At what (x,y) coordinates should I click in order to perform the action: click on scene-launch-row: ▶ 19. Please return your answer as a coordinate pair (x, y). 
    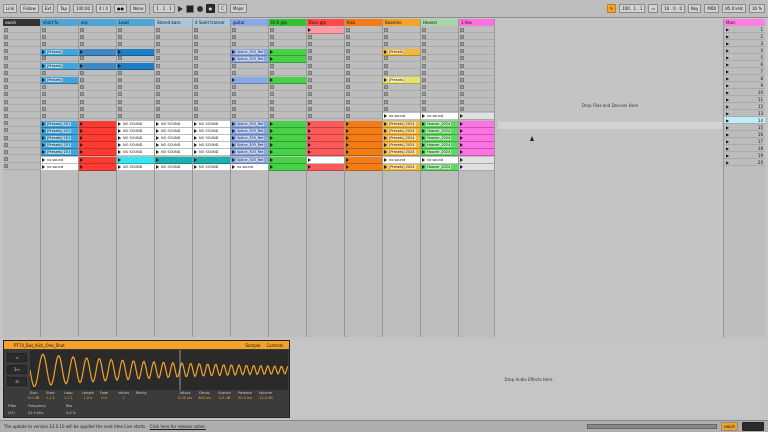
    Looking at the image, I should click on (744, 155).